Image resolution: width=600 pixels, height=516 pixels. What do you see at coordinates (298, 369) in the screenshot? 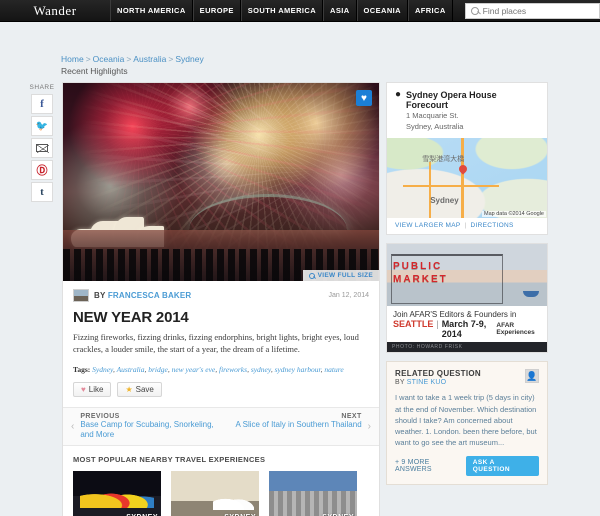
I see `tag-item: sydney harbour` at bounding box center [298, 369].